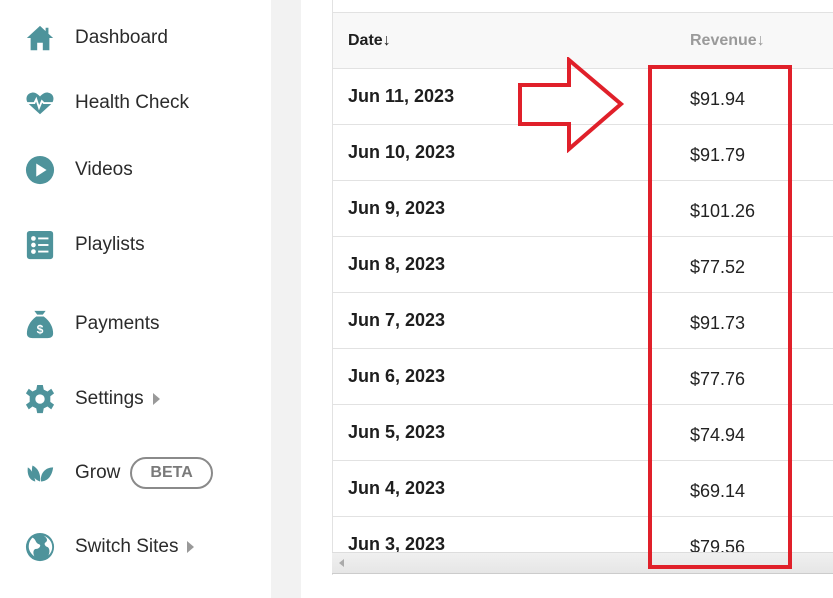  Describe the element at coordinates (397, 208) in the screenshot. I see `date-cell: Jun 9, 2023` at that location.